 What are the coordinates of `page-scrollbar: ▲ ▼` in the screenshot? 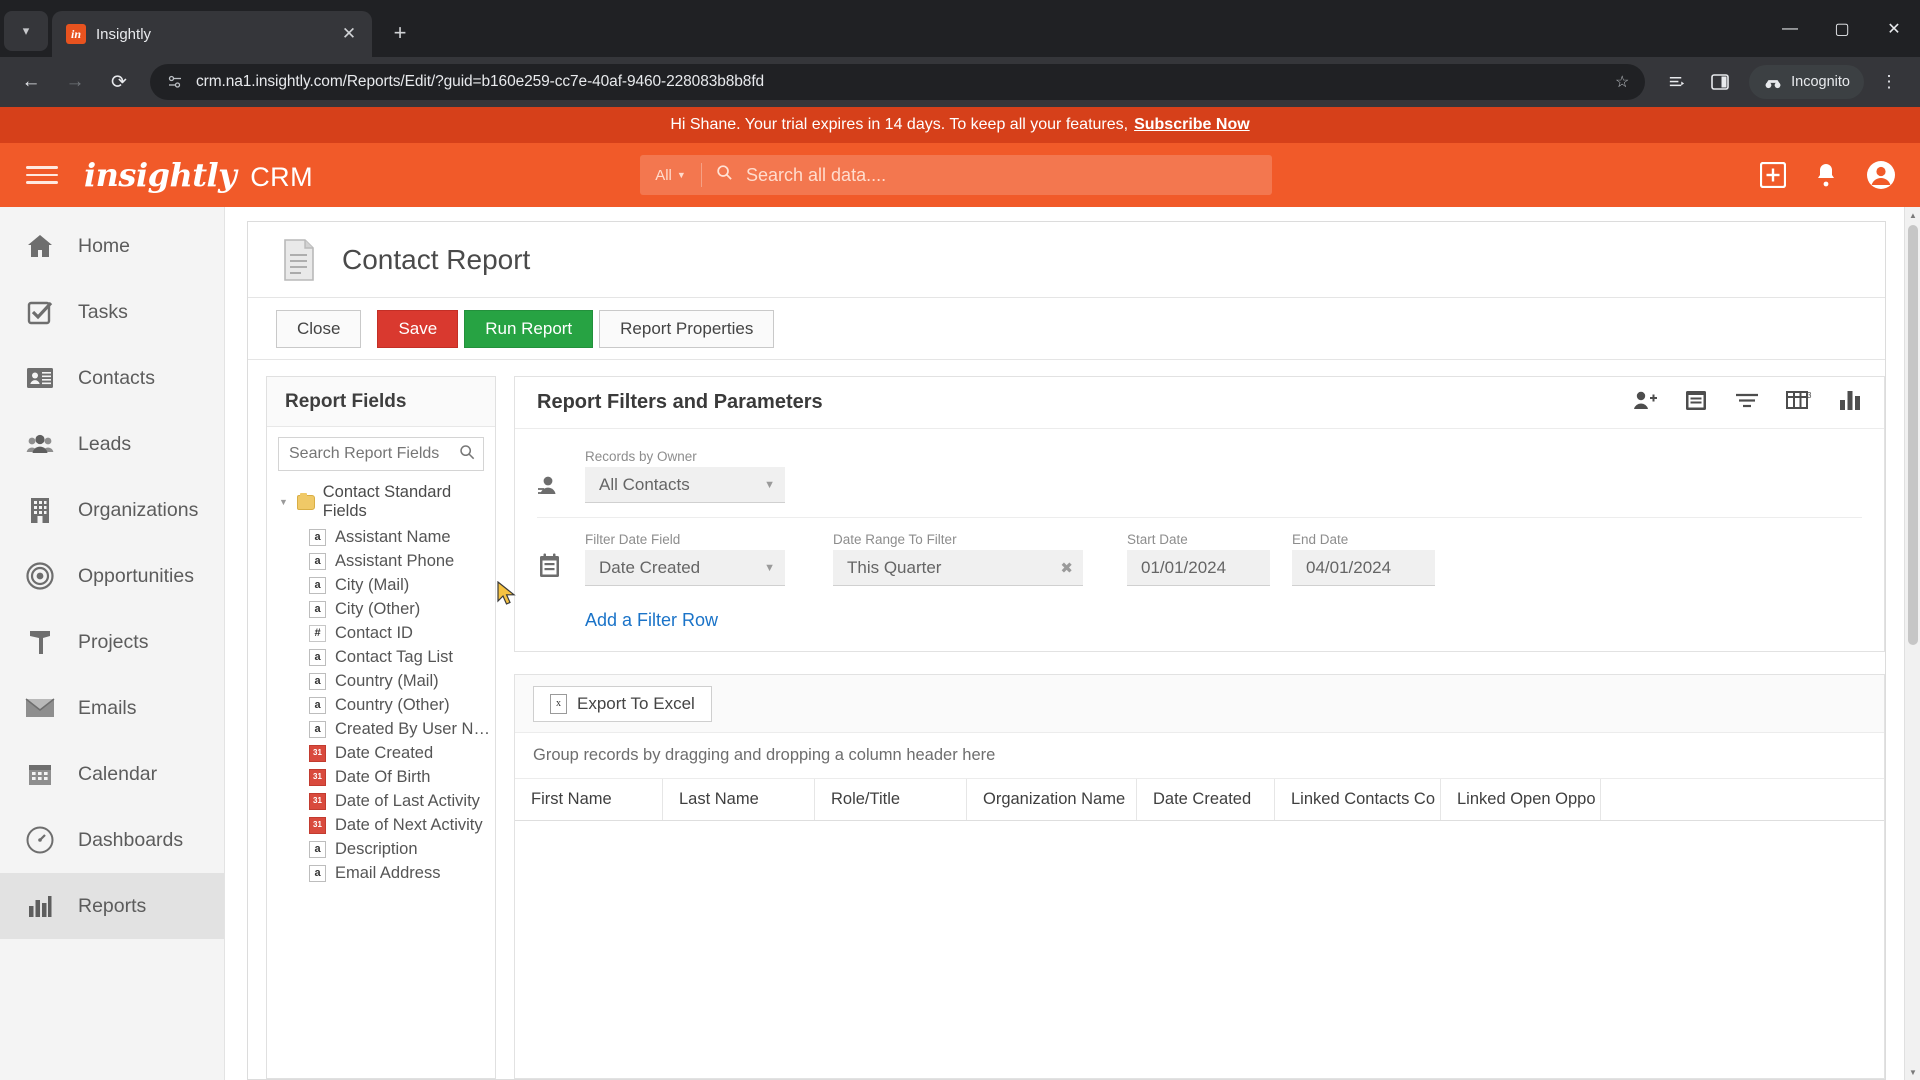 It's located at (1912, 643).